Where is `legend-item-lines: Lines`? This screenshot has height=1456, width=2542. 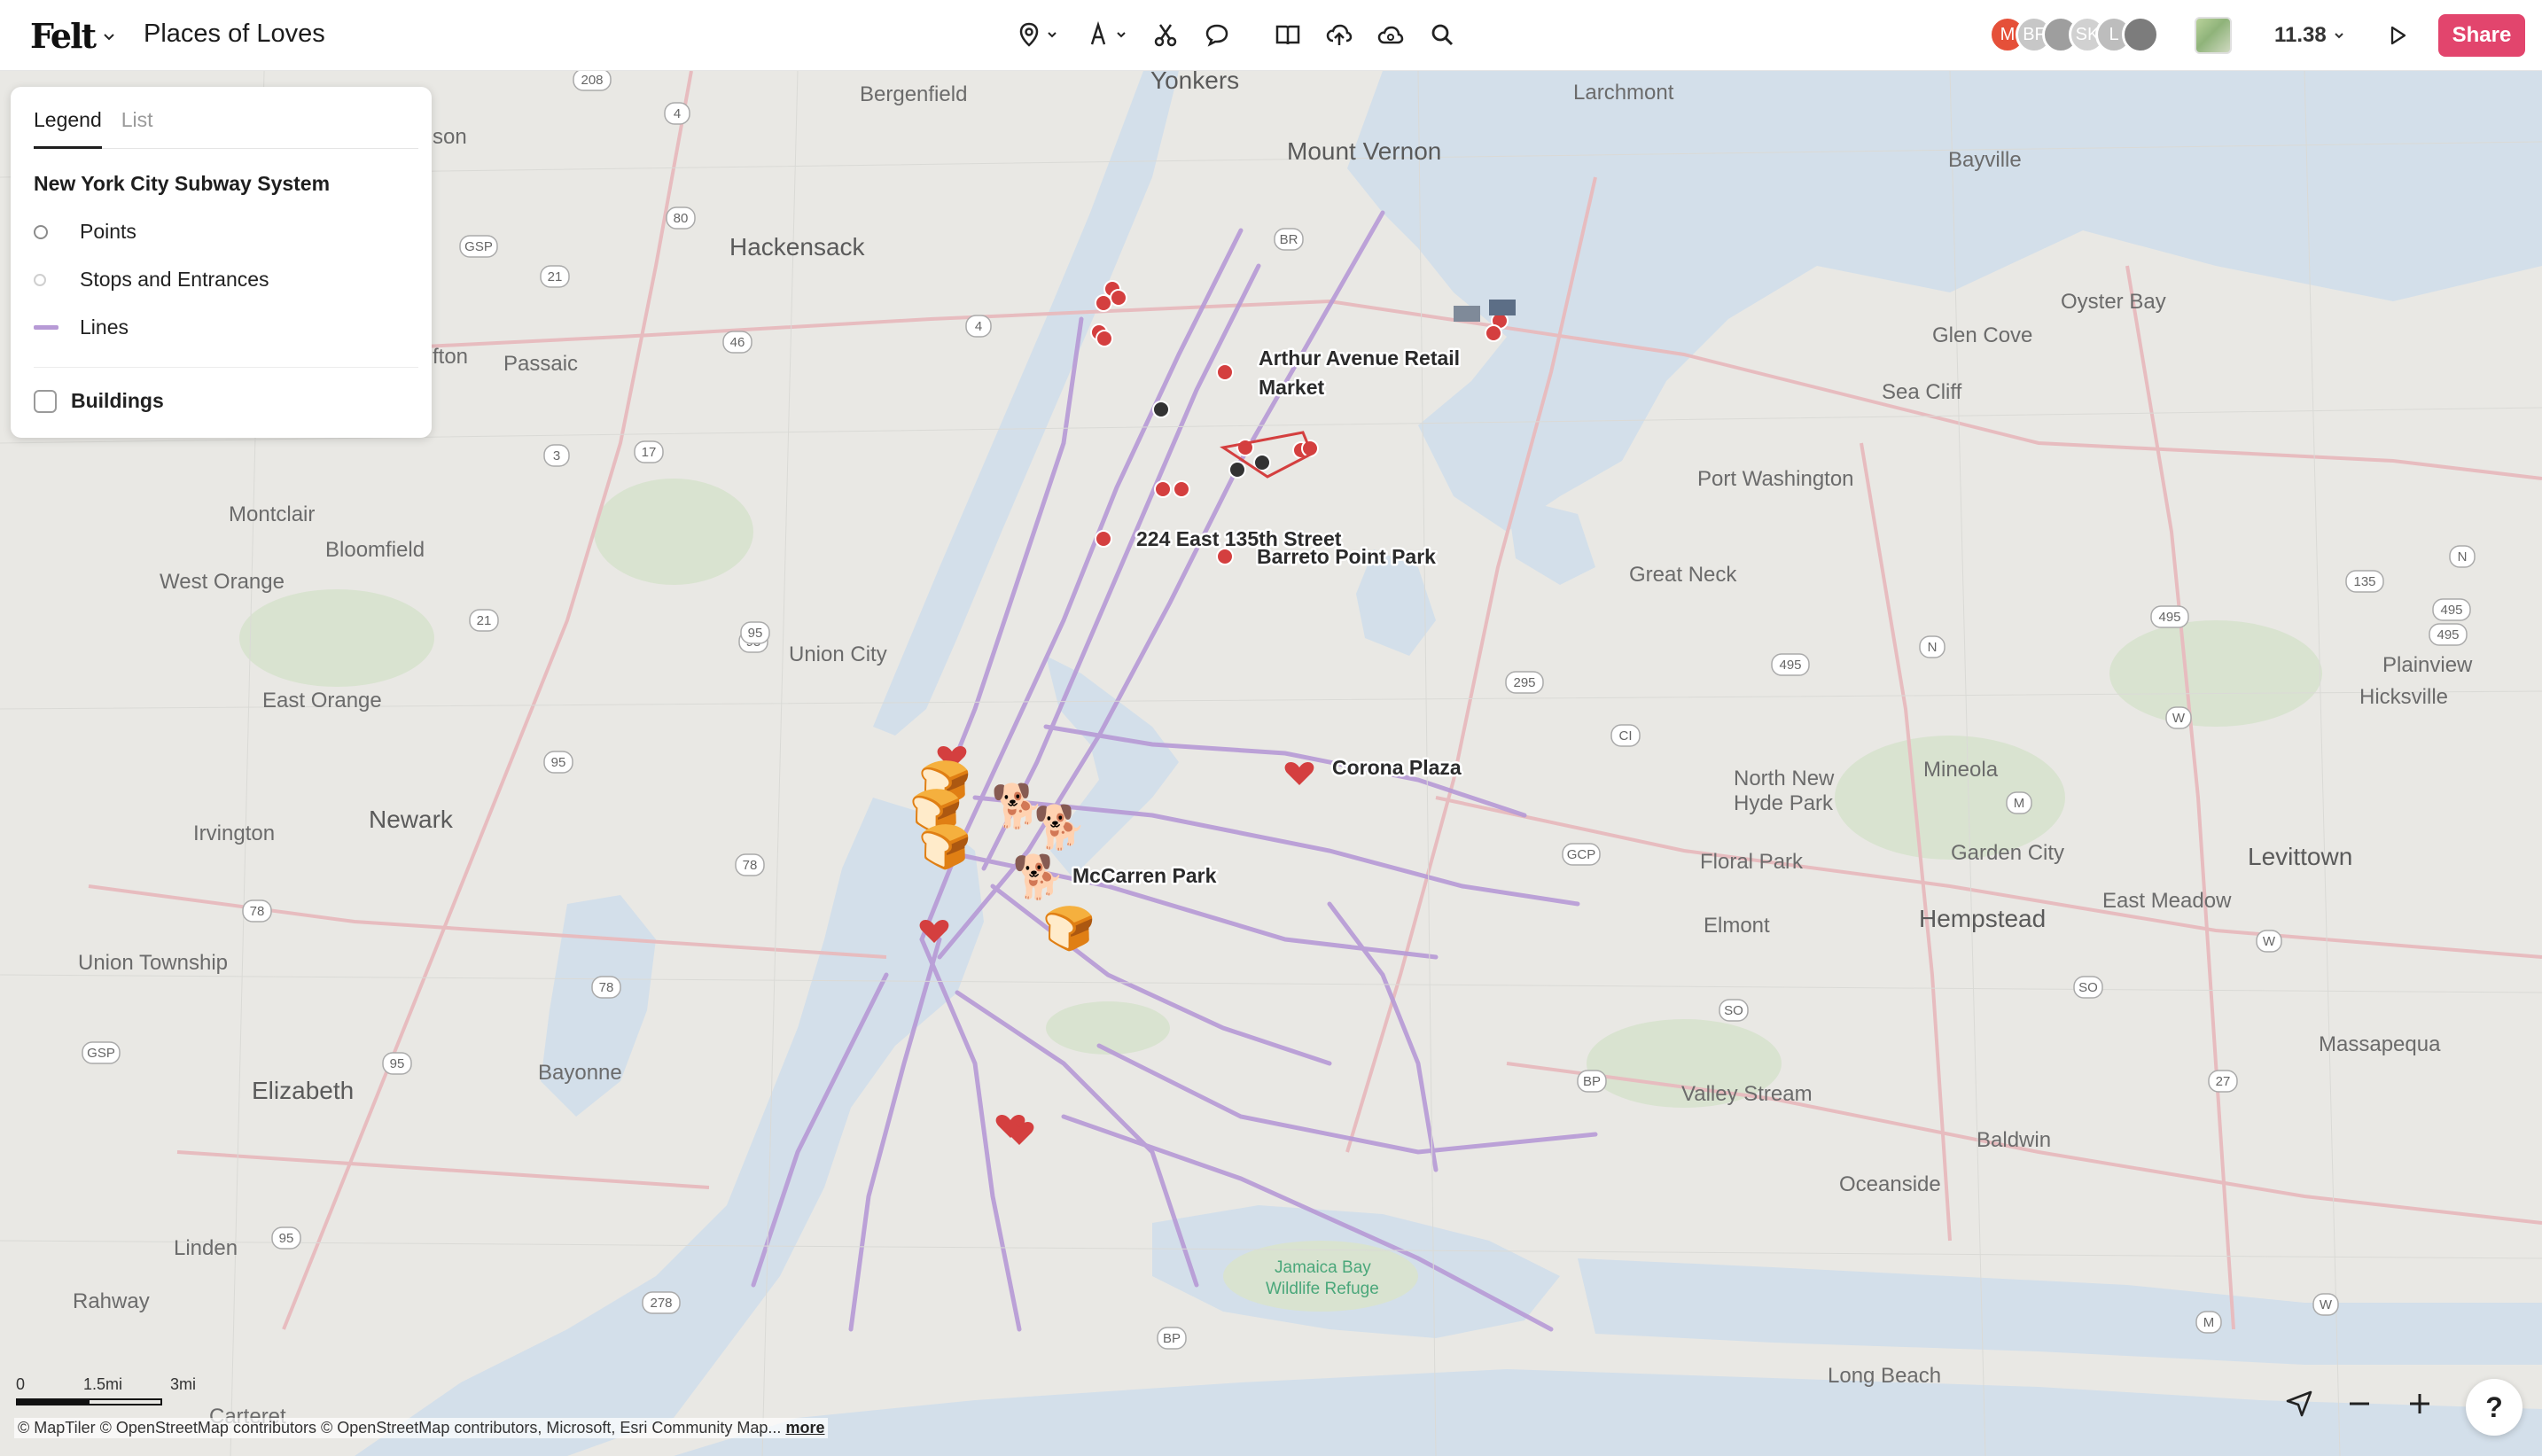
legend-item-lines: Lines is located at coordinates (81, 327).